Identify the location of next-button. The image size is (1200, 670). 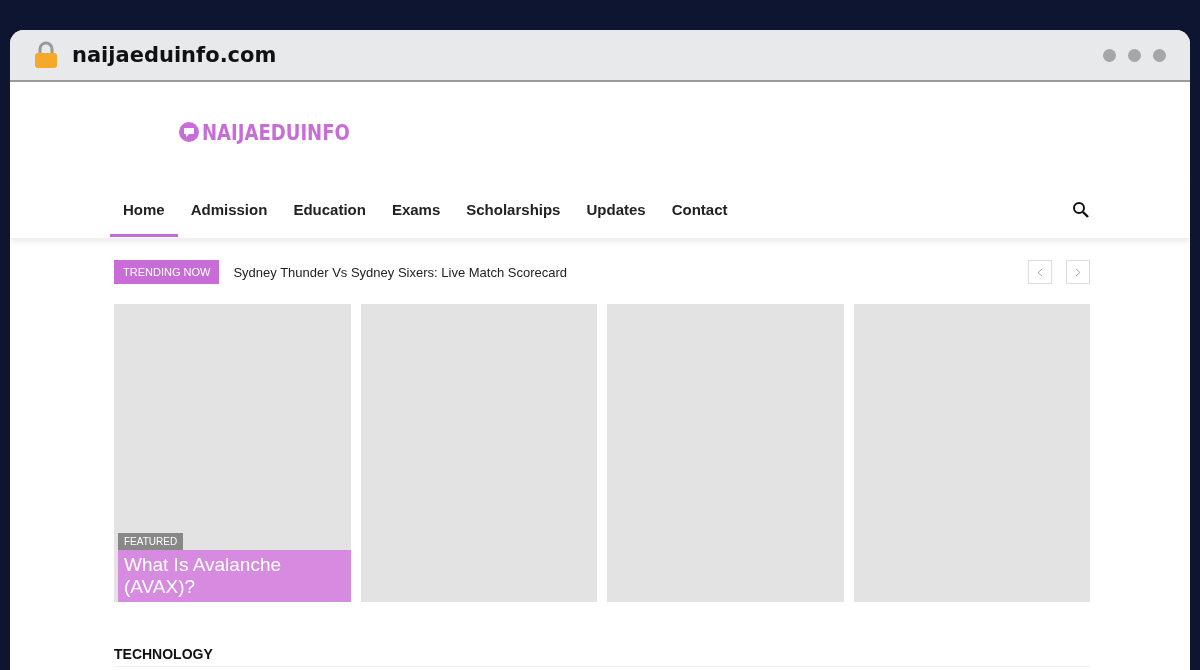
(1078, 272).